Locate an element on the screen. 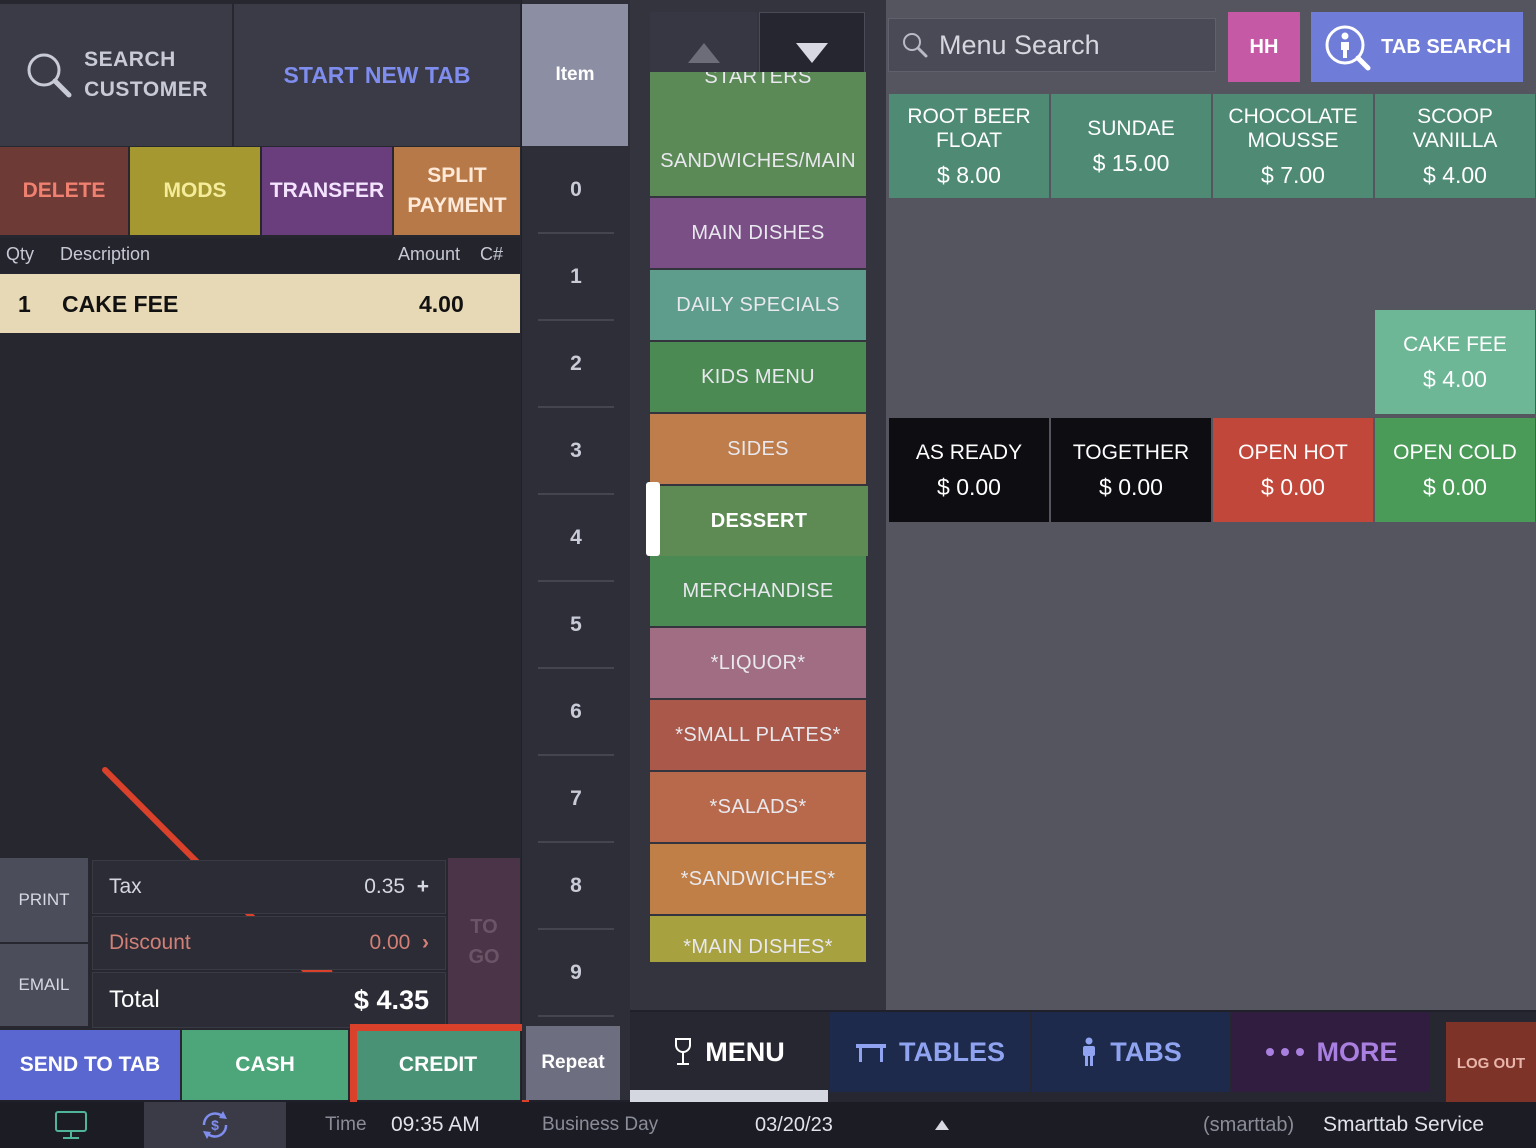 This screenshot has width=1536, height=1148. keypad-key-2: 2 is located at coordinates (576, 365).